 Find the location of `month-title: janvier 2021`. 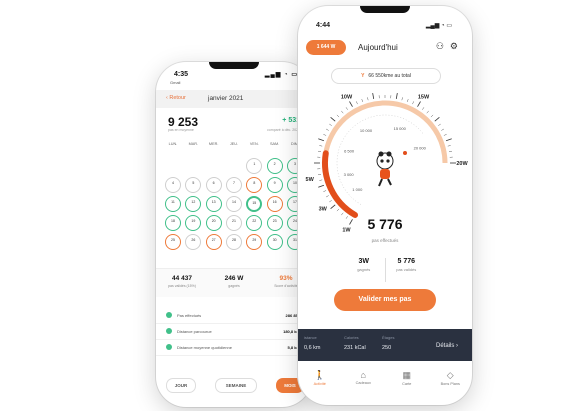

month-title: janvier 2021 is located at coordinates (226, 98).